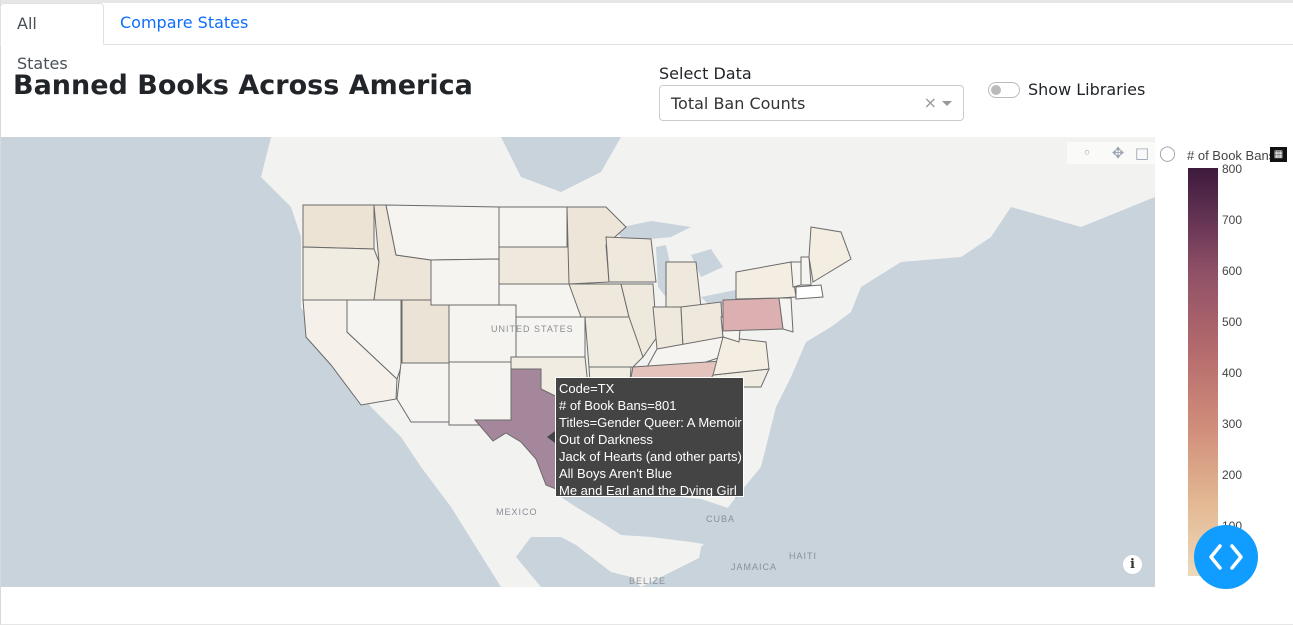 The height and width of the screenshot is (625, 1293). Describe the element at coordinates (1232, 220) in the screenshot. I see `colorbar-tick: 700` at that location.